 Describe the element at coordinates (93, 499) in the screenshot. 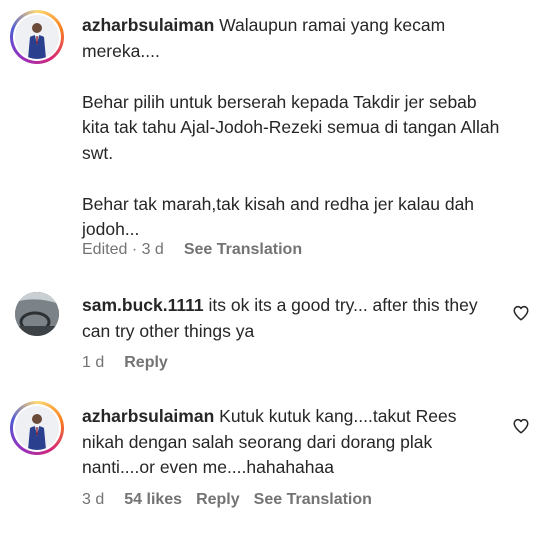

I see `comment-timestamp: 3 d` at that location.